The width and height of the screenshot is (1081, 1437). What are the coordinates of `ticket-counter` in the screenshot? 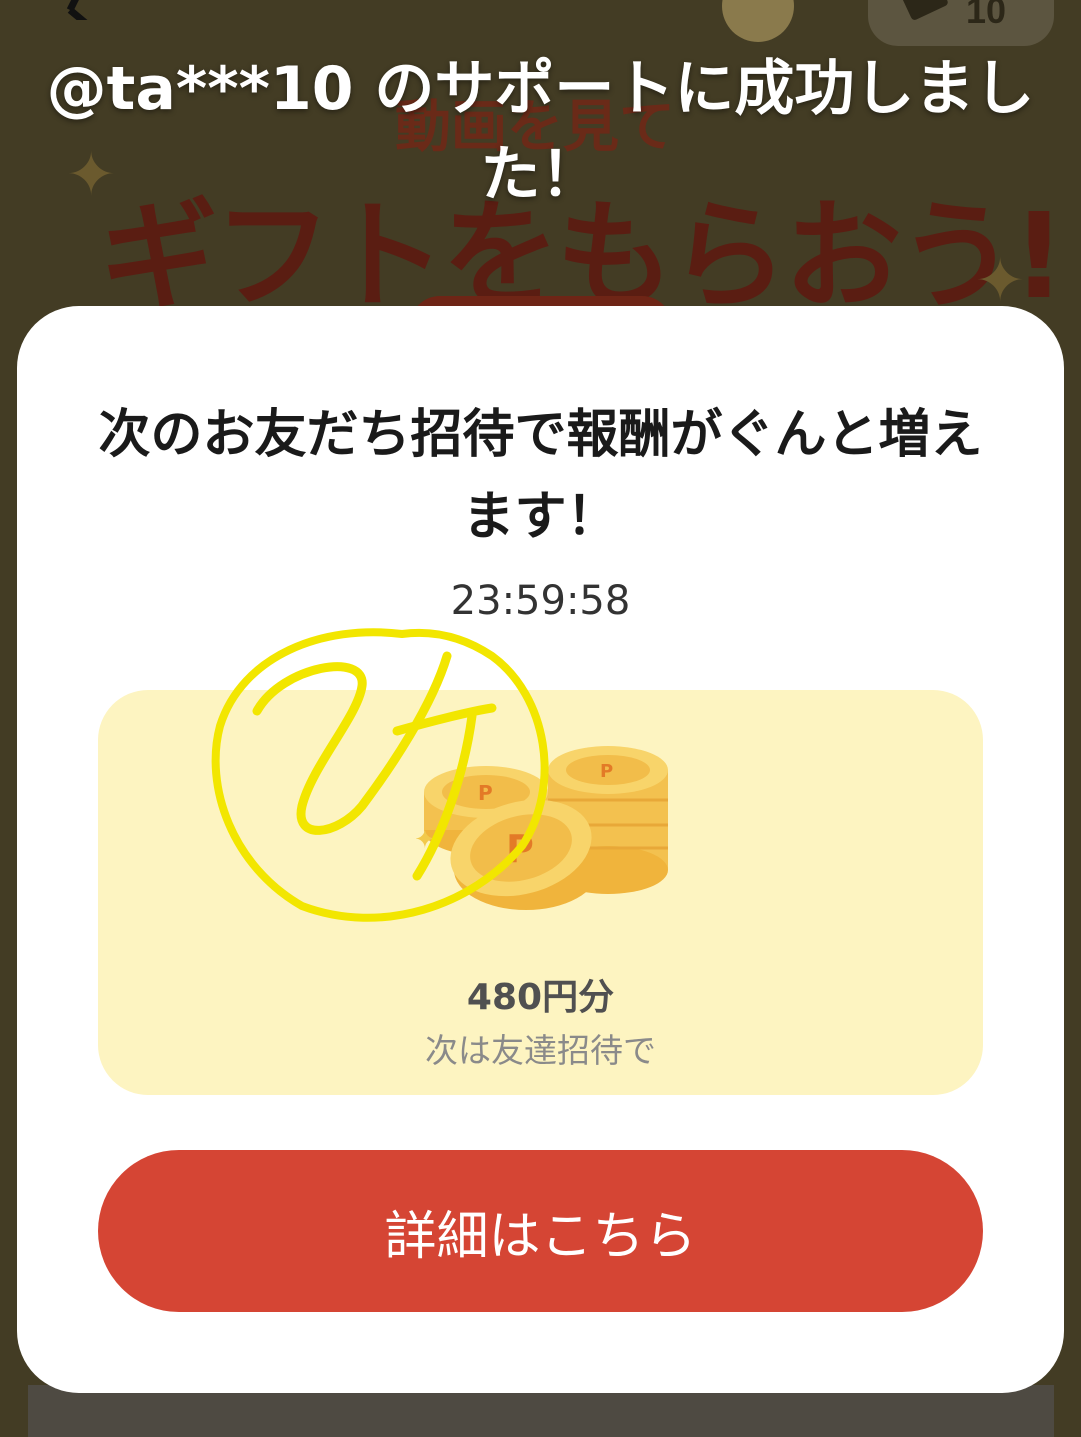 It's located at (961, 23).